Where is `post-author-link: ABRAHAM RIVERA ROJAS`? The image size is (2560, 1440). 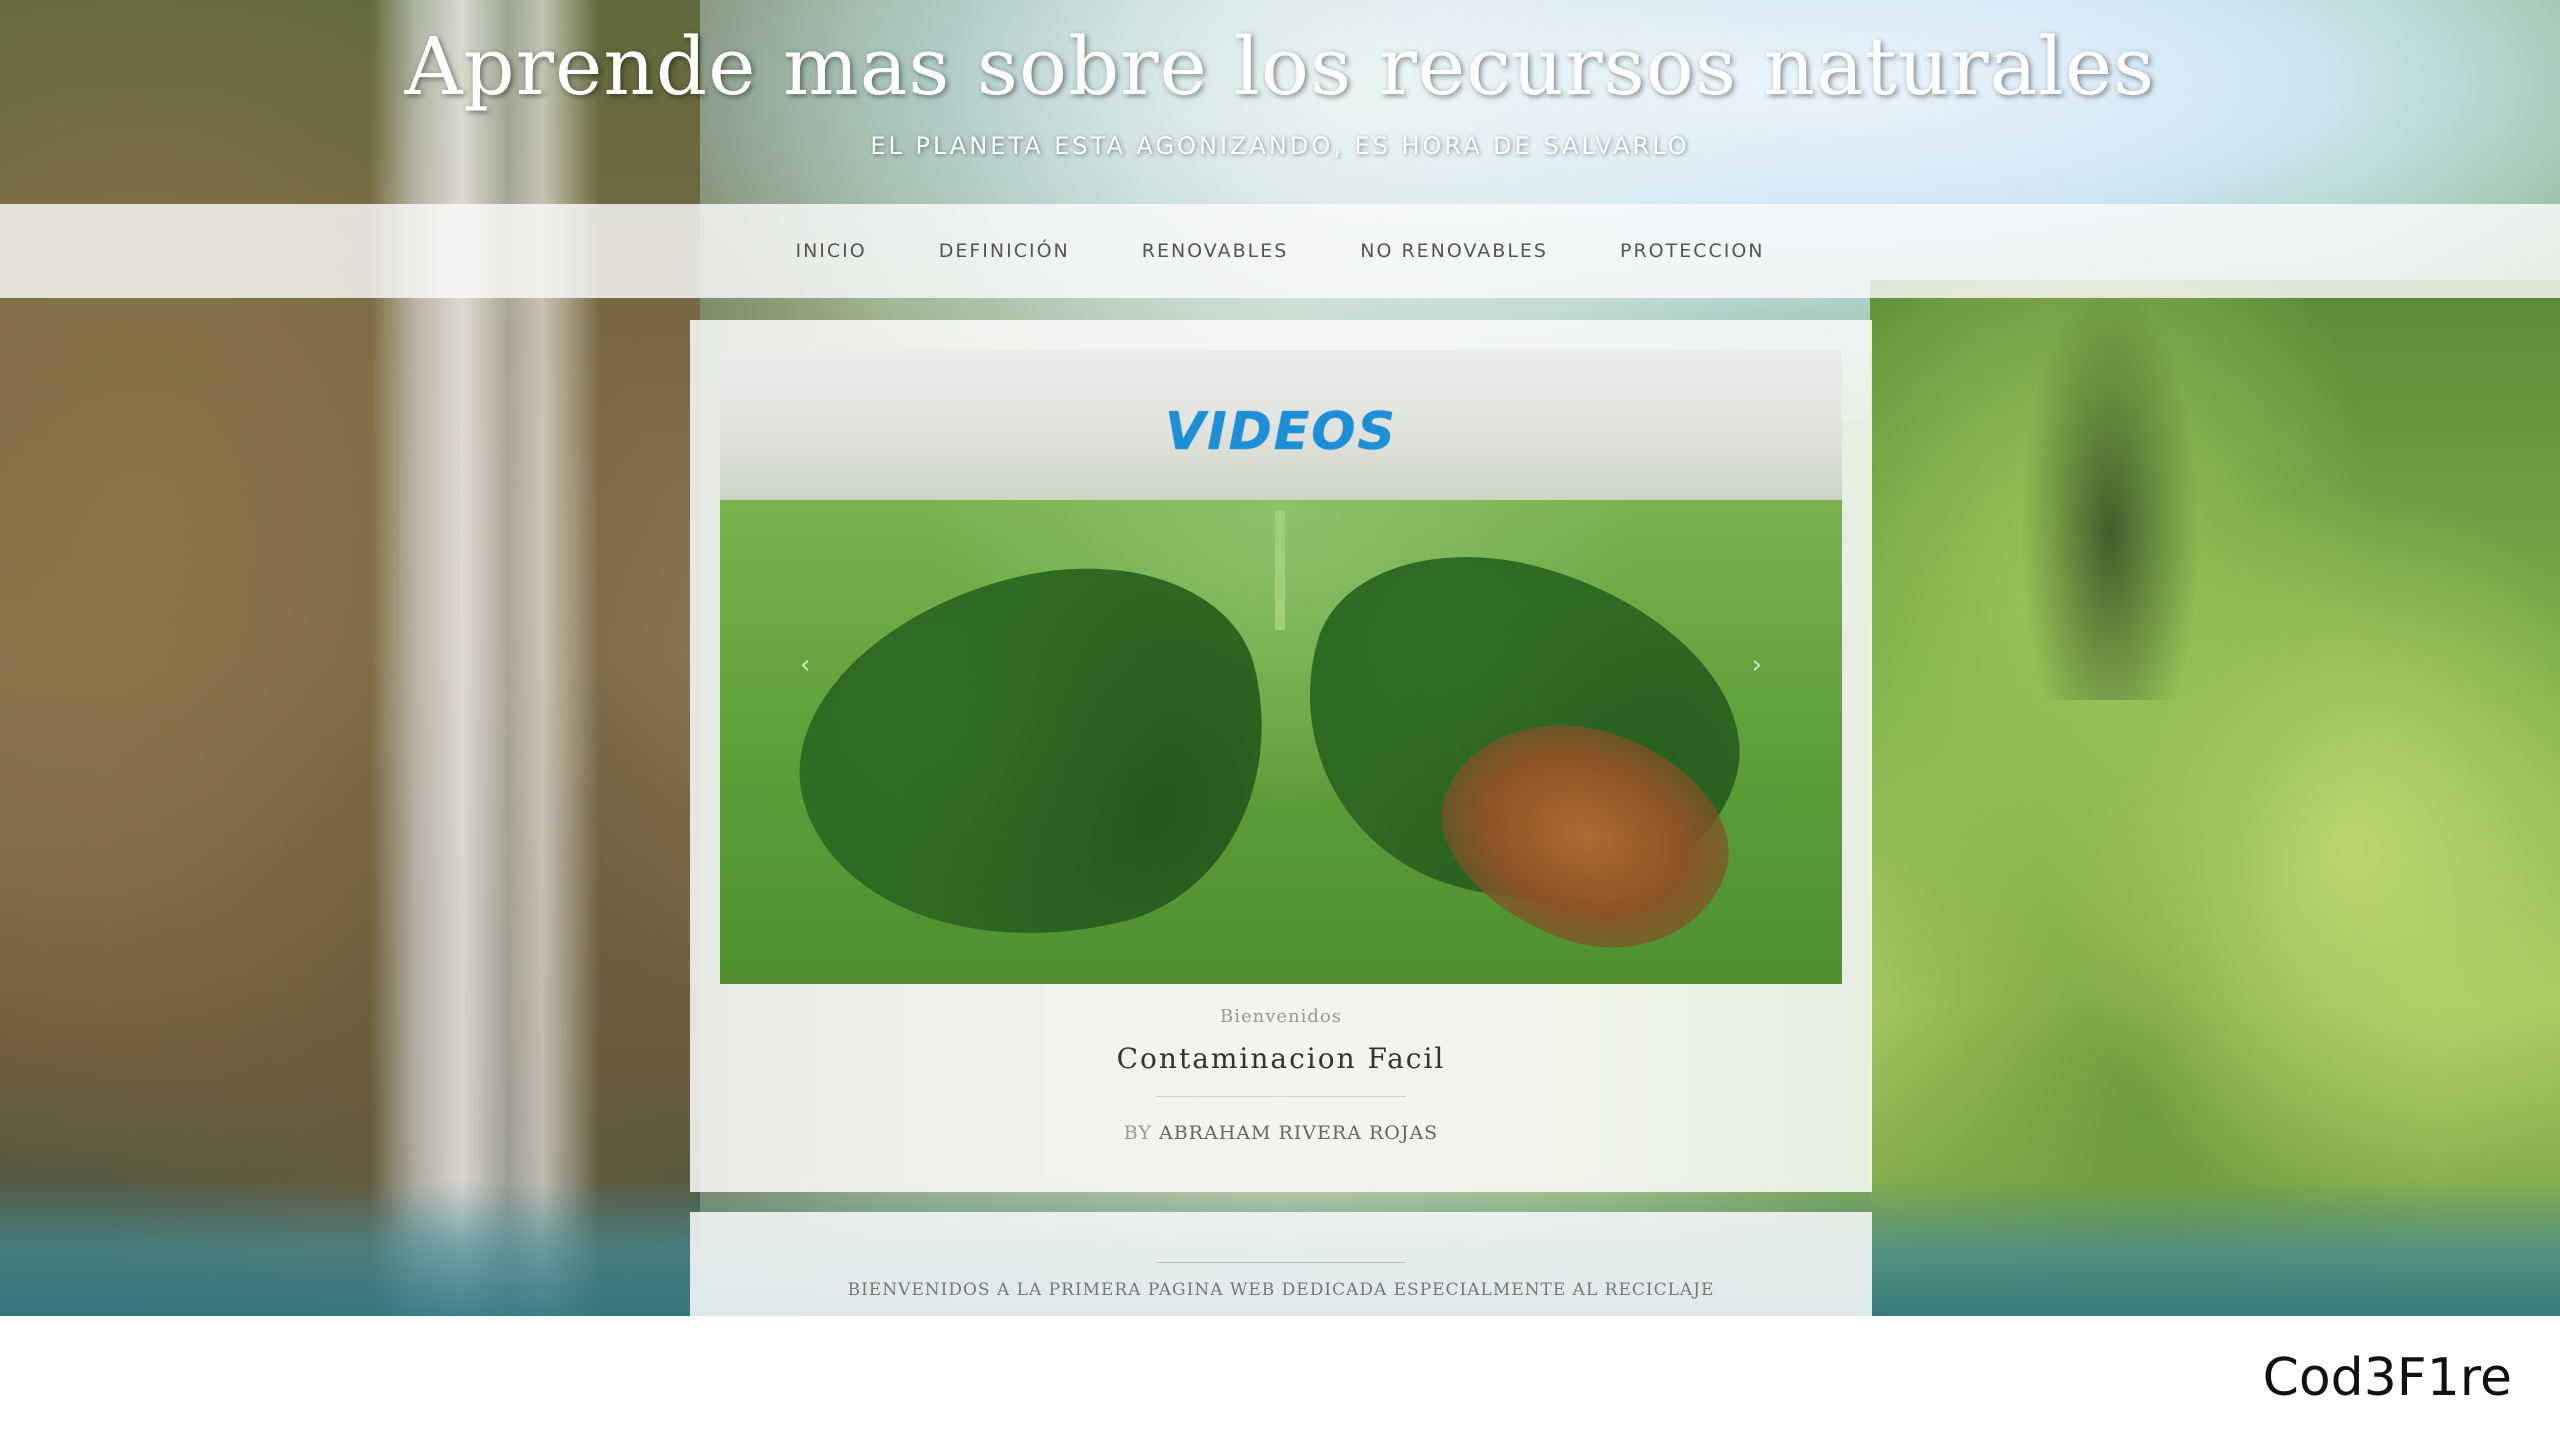 post-author-link: ABRAHAM RIVERA ROJAS is located at coordinates (1298, 1133).